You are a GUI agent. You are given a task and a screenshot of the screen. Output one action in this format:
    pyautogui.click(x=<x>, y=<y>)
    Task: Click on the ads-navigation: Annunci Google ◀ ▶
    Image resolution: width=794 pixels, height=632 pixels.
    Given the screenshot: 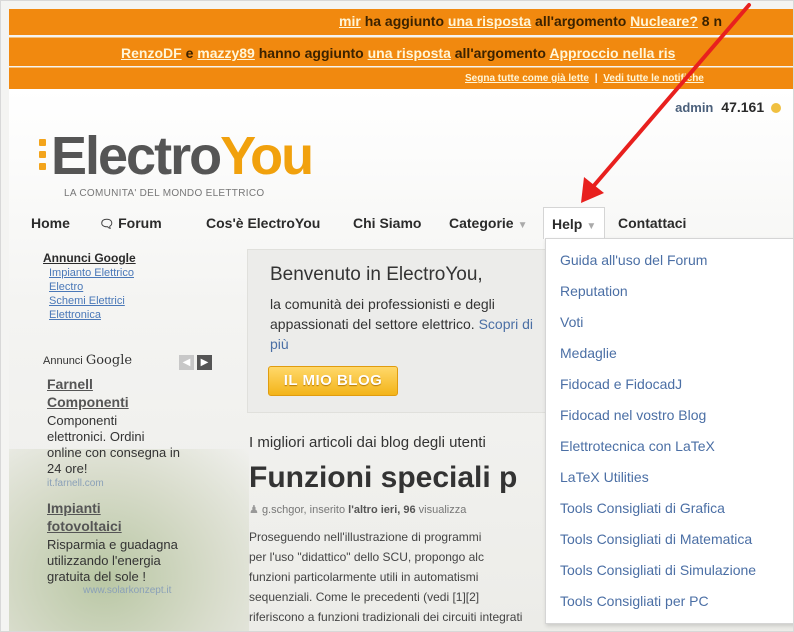 What is the action you would take?
    pyautogui.click(x=133, y=361)
    